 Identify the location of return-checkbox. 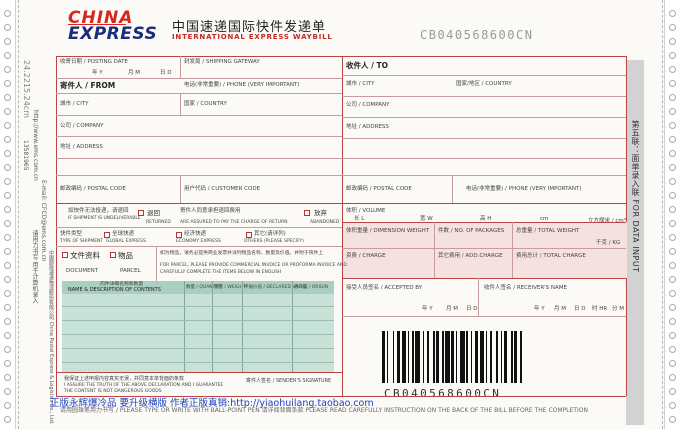
(141, 213).